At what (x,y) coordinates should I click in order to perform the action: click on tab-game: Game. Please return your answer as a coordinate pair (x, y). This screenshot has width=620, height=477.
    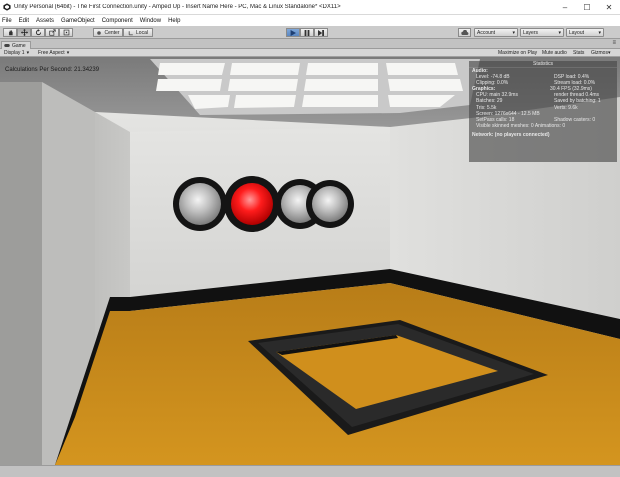
    Looking at the image, I should click on (16, 45).